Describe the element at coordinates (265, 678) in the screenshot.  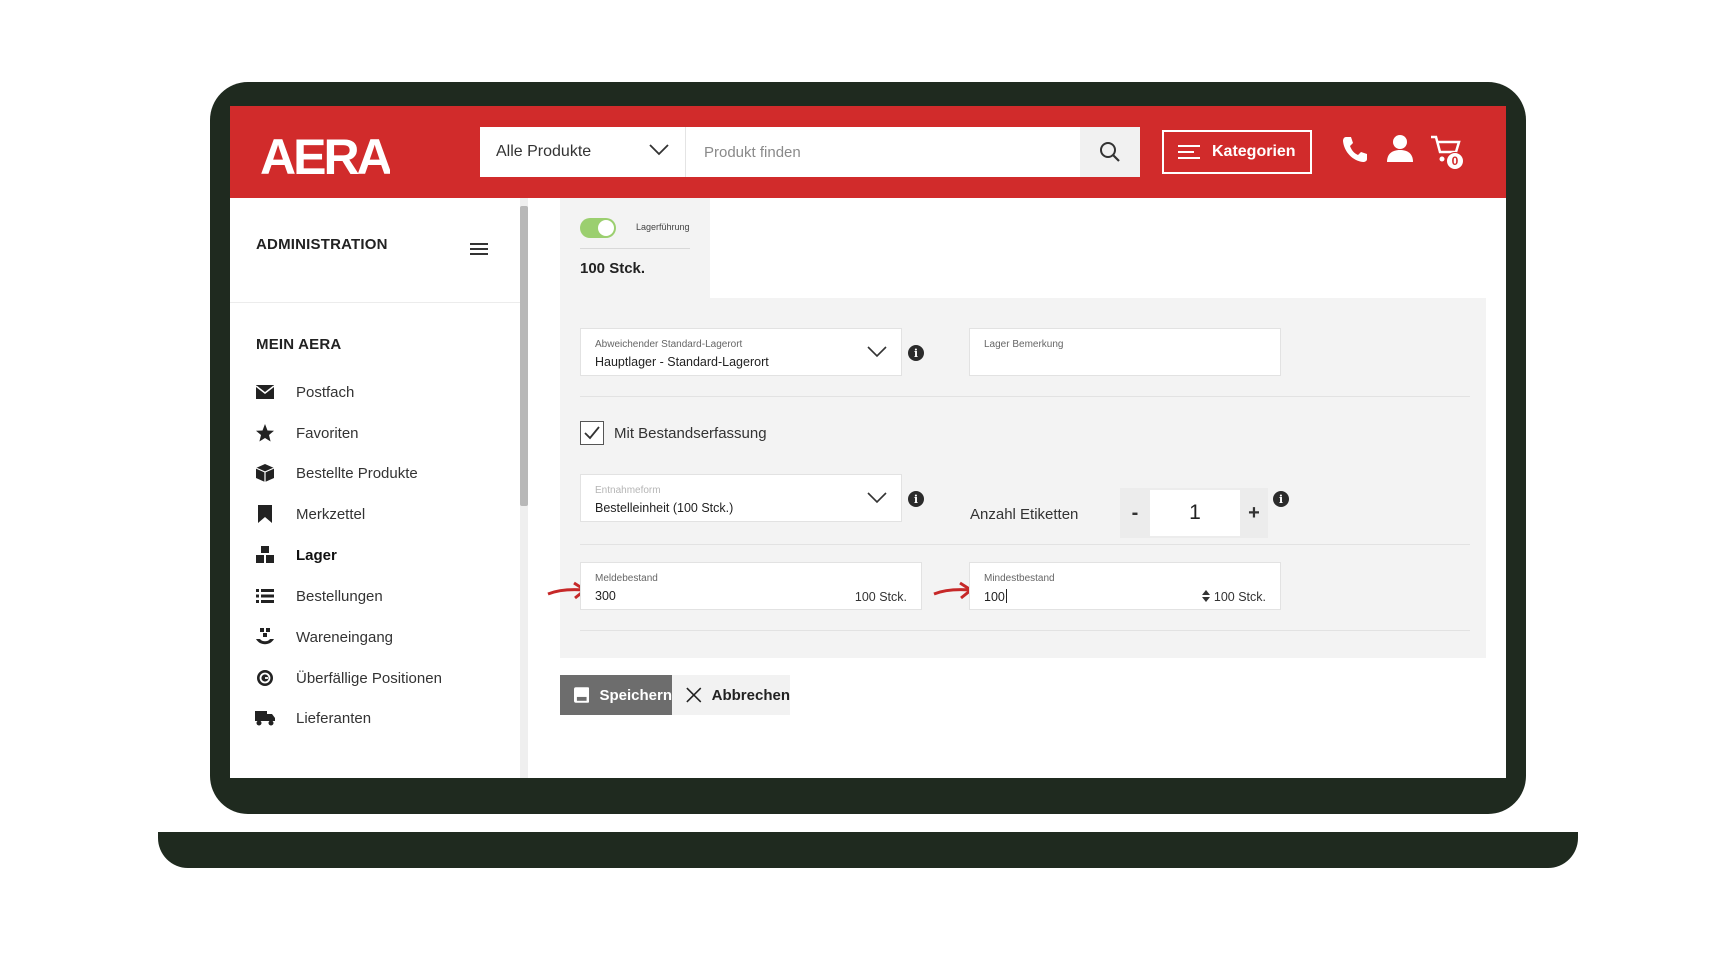
I see `overdue-icon` at that location.